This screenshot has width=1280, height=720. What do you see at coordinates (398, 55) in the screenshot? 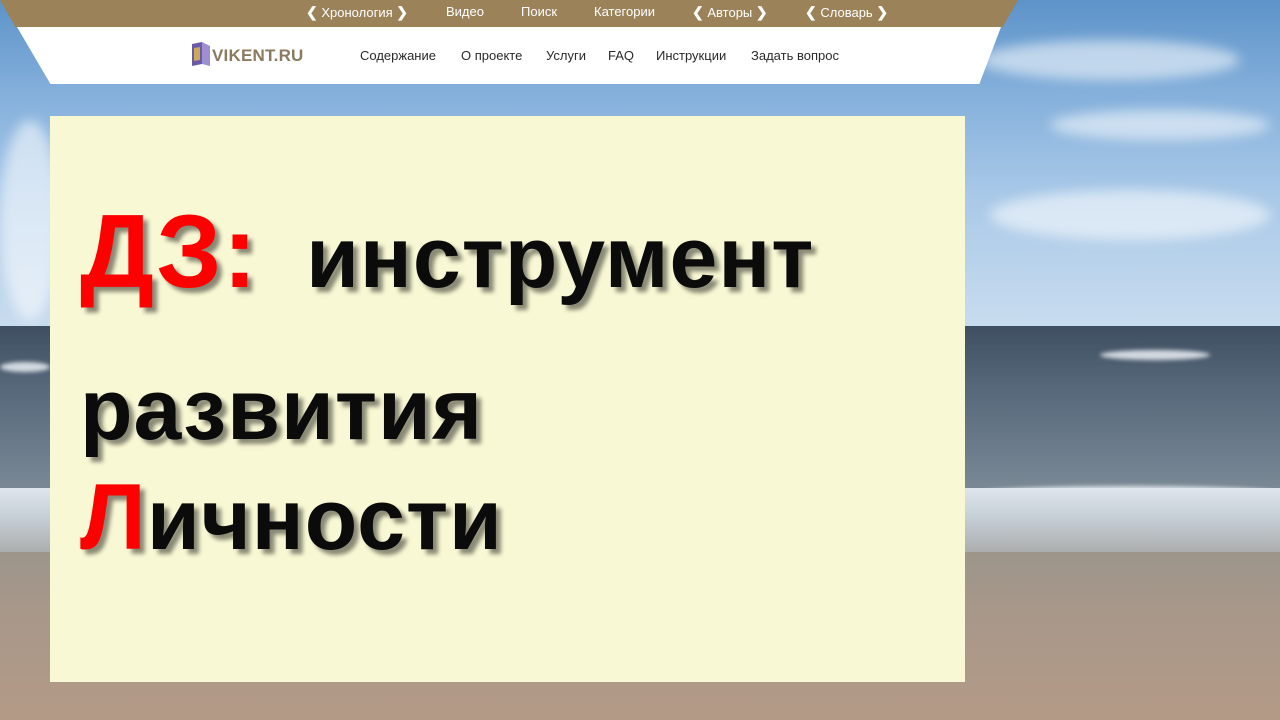
I see `main-nav-contents: Содержание` at bounding box center [398, 55].